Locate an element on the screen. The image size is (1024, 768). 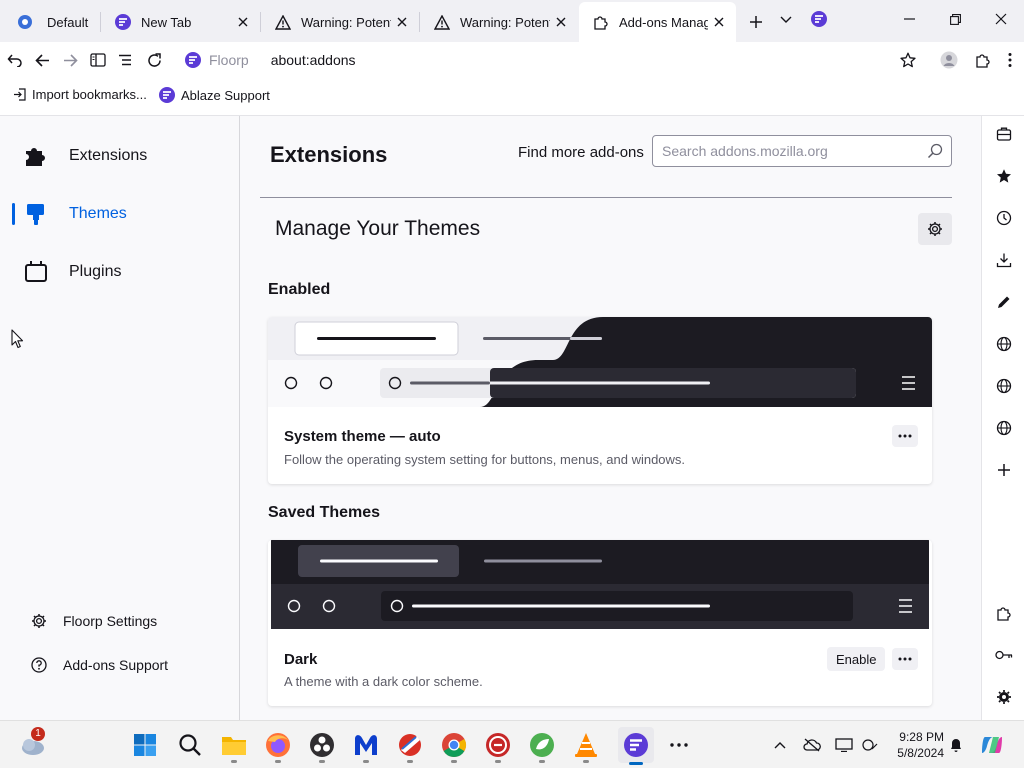
tray-network is located at coordinates (870, 745).